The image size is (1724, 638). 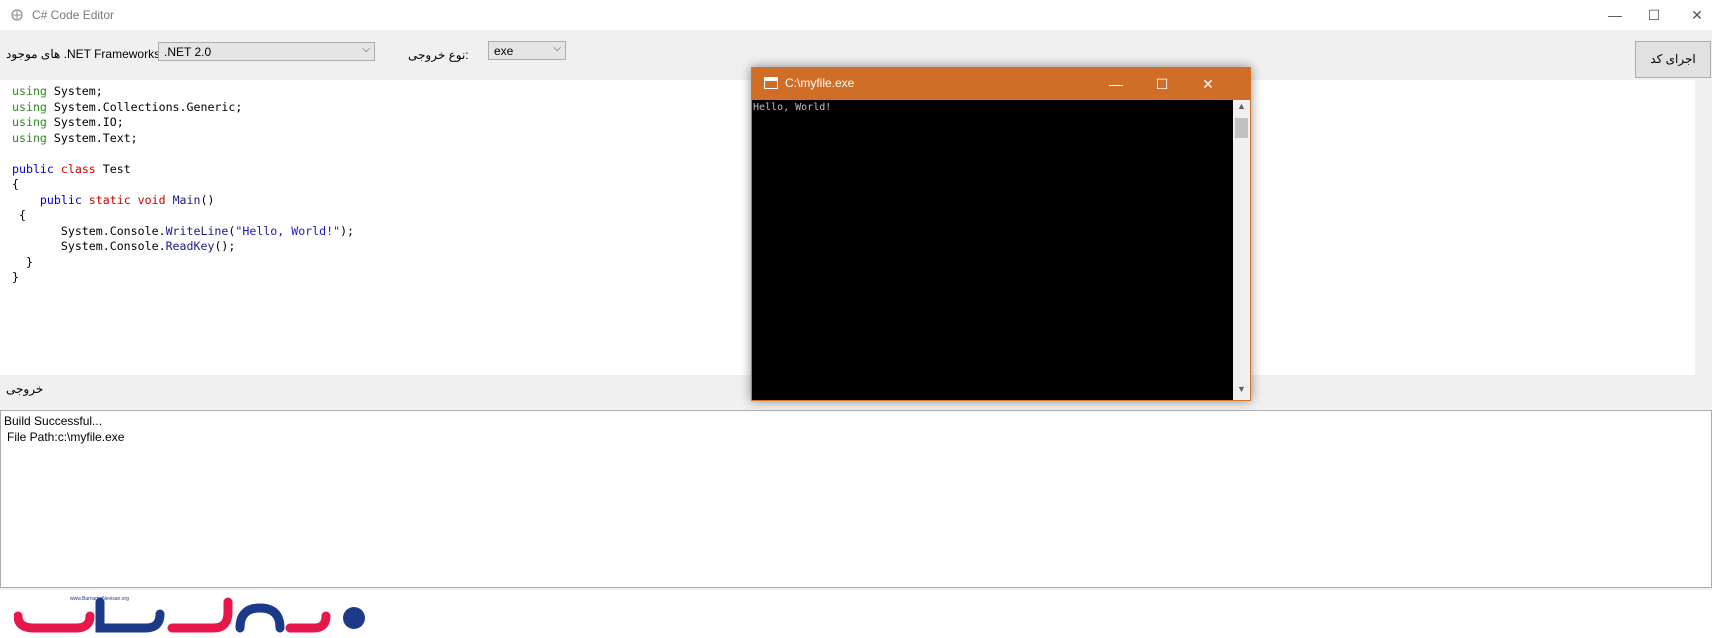 What do you see at coordinates (1703, 227) in the screenshot?
I see `editor-scrollbar` at bounding box center [1703, 227].